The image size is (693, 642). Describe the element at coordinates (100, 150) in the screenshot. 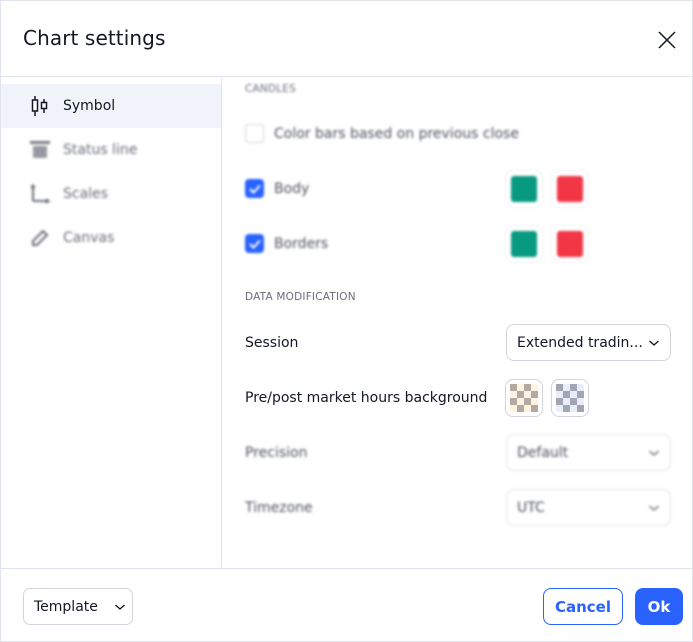

I see `sidebar-item-label: Status line` at that location.